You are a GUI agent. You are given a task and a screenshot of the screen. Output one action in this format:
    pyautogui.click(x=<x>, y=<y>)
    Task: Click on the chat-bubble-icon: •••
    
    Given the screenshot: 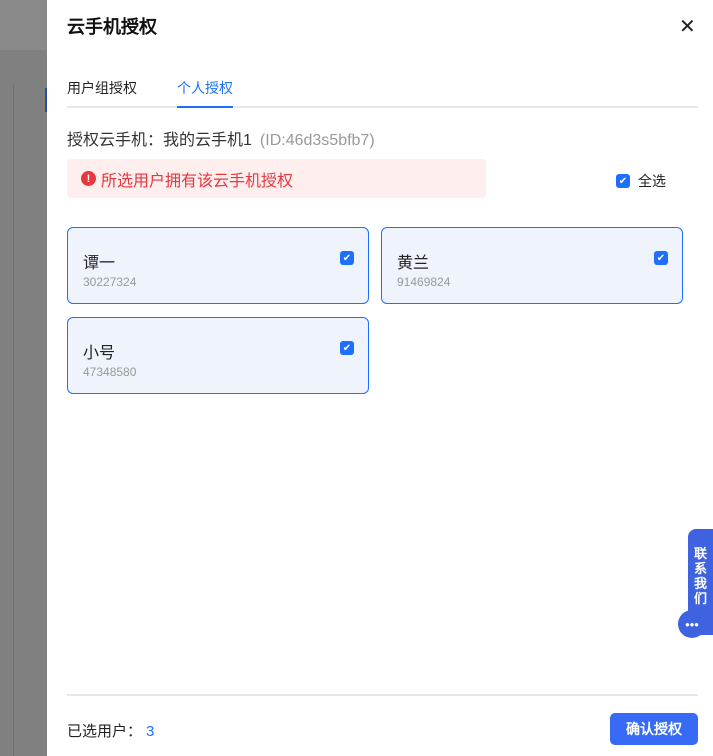 What is the action you would take?
    pyautogui.click(x=692, y=624)
    